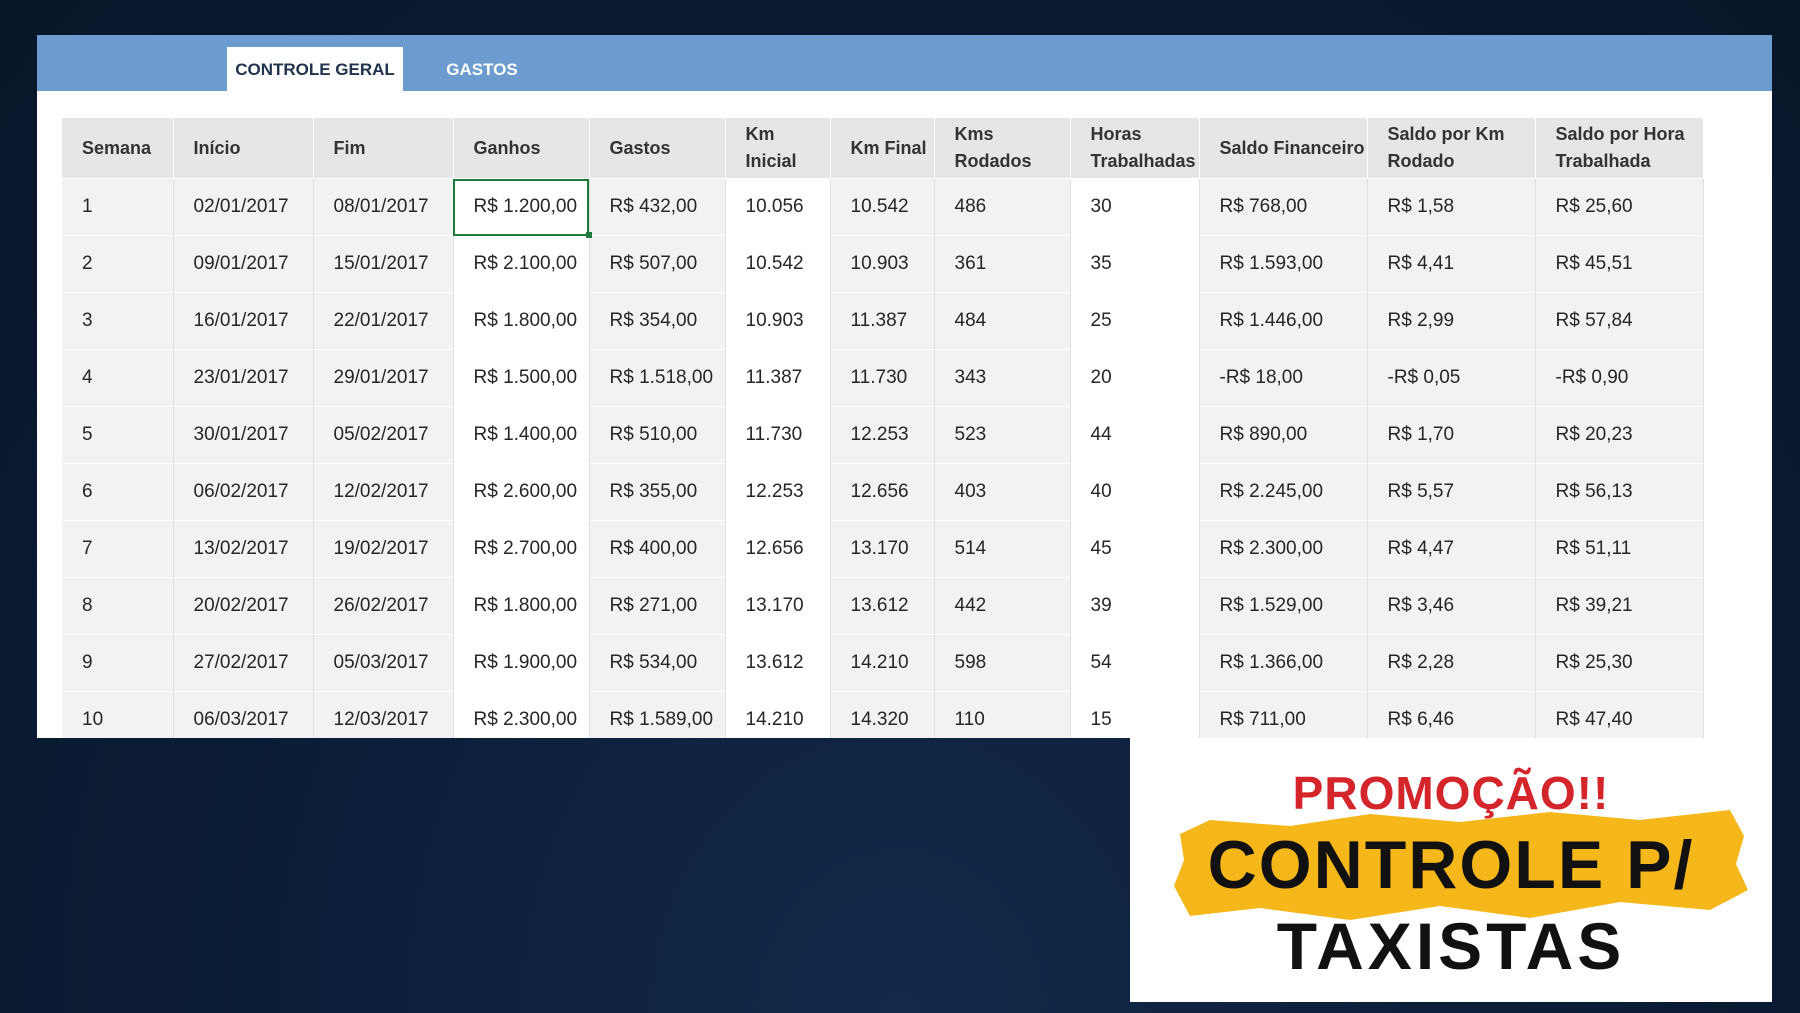  Describe the element at coordinates (1283, 378) in the screenshot. I see `table-cell: -R$ 18,00` at that location.